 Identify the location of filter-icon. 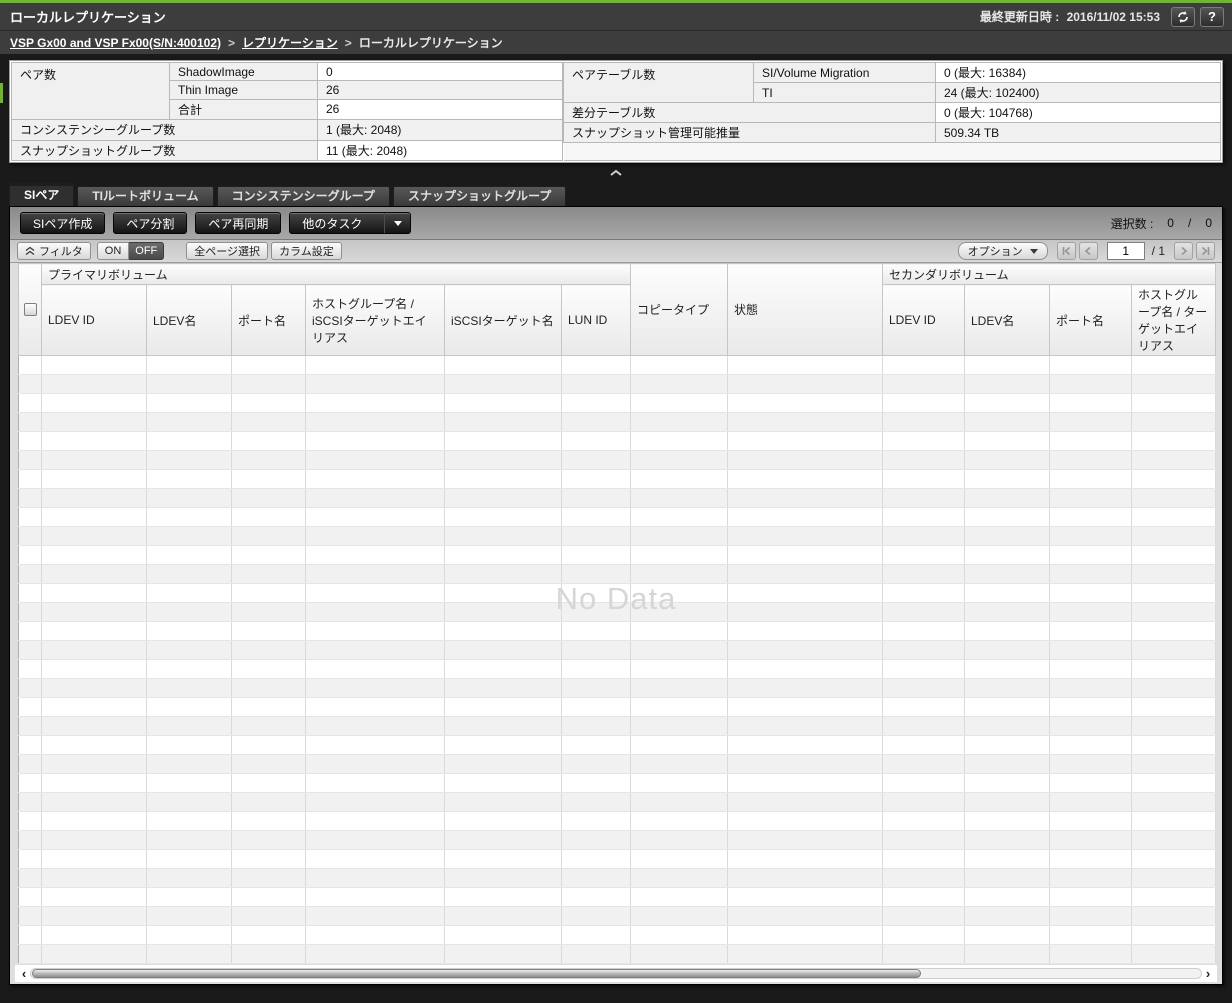
(30, 251).